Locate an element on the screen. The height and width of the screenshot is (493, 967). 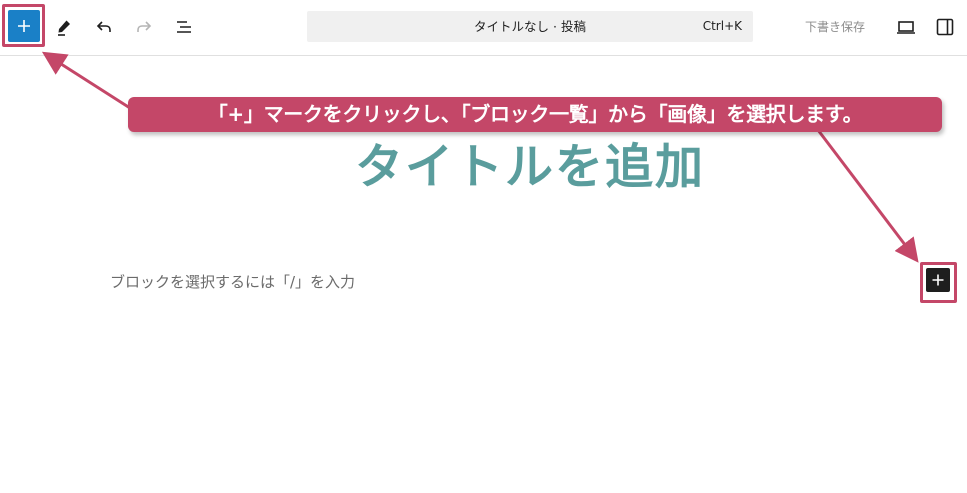
document-title: タイトルなし · 投稿 is located at coordinates (530, 26).